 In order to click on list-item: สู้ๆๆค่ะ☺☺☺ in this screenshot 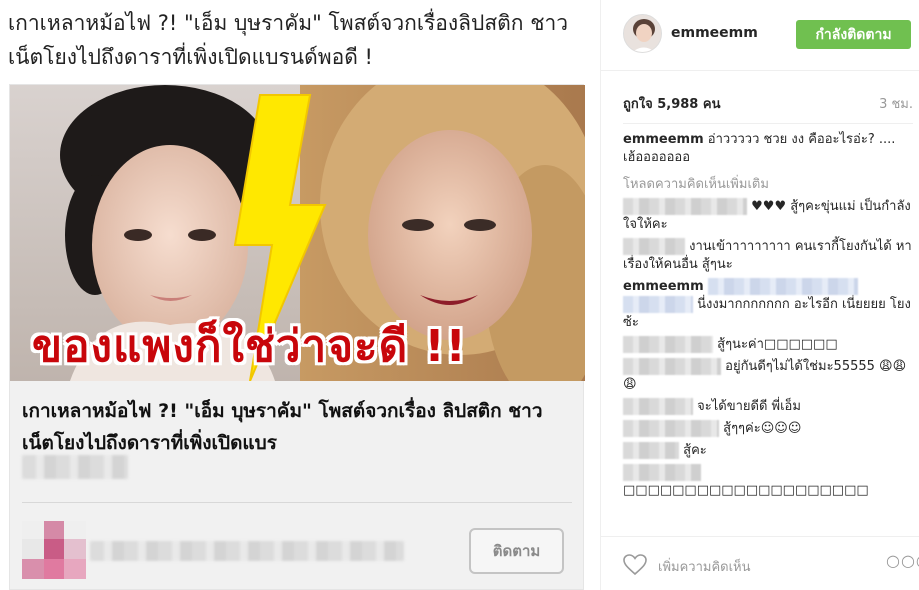, I will do `click(768, 429)`.